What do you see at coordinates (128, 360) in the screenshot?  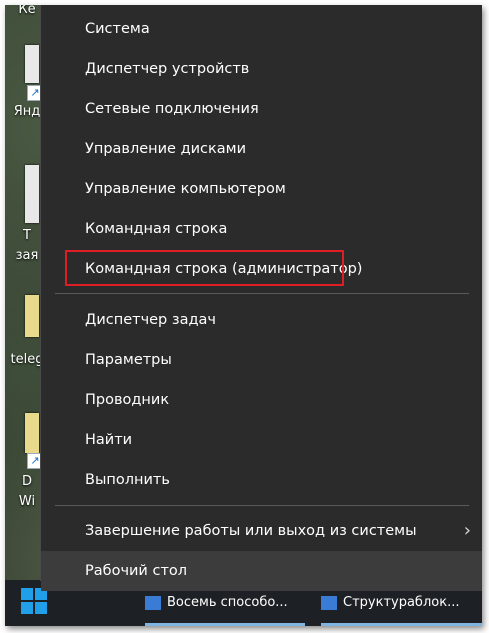 I see `menu-item-label: Параметры` at bounding box center [128, 360].